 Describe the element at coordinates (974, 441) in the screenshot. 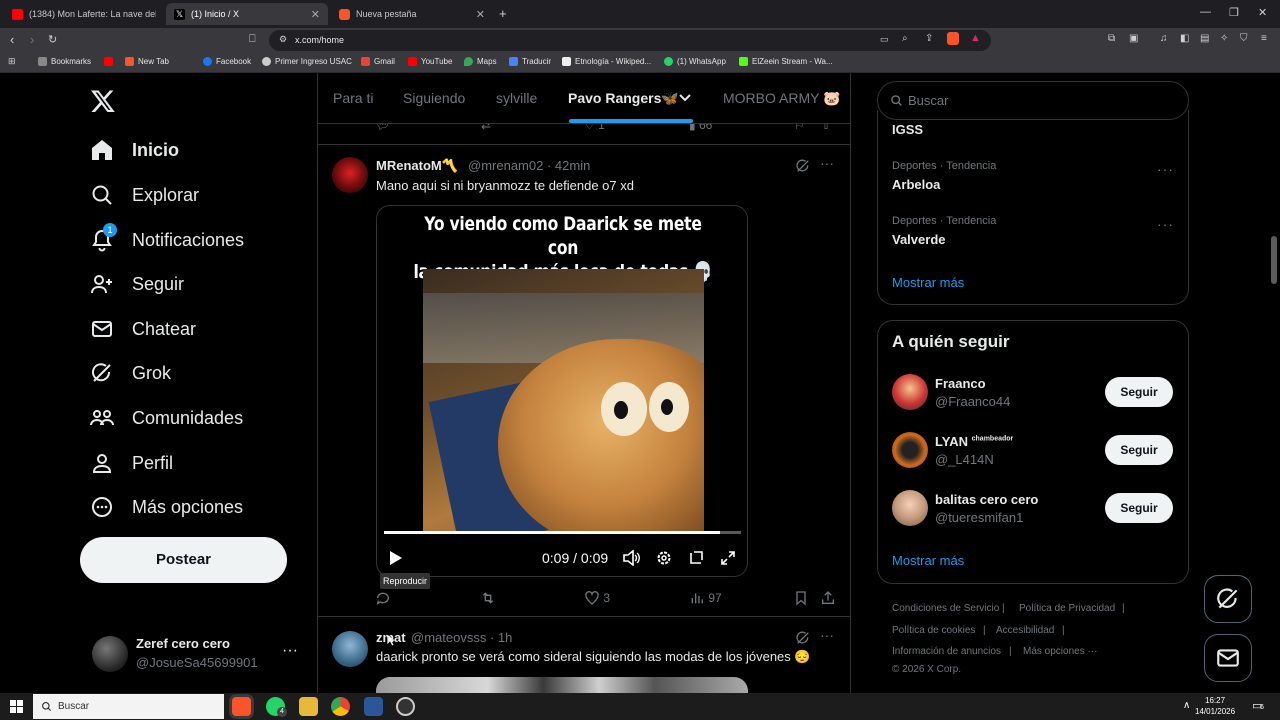

I see `follow-suggestion-name: LYAN chambeador` at that location.